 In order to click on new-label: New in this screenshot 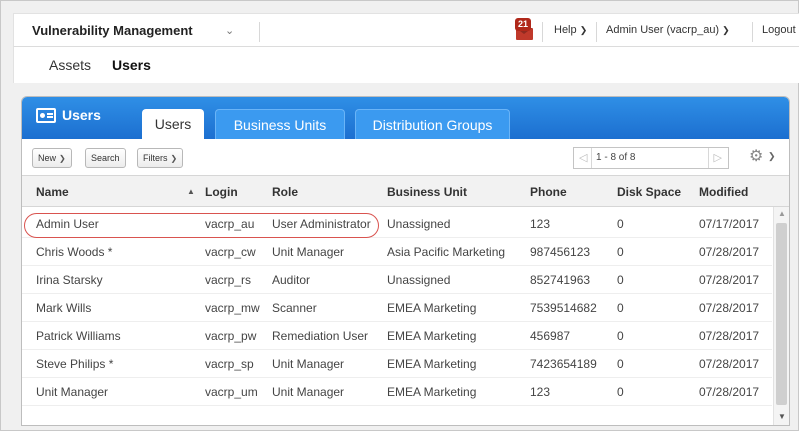, I will do `click(47, 158)`.